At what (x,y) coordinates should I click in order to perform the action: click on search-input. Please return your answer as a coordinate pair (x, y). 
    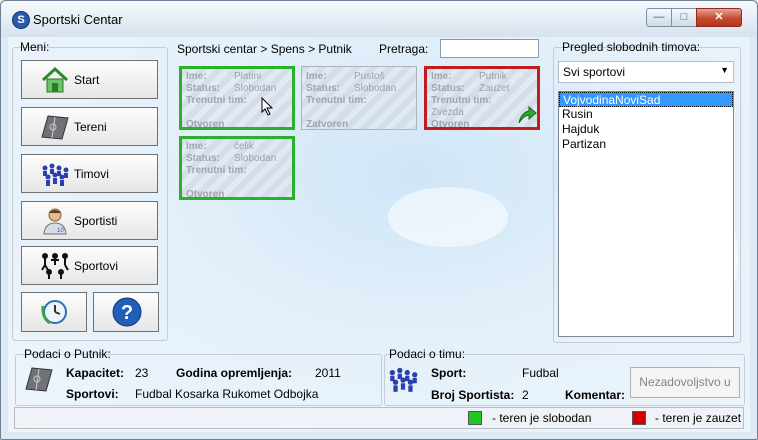
    Looking at the image, I should click on (489, 48).